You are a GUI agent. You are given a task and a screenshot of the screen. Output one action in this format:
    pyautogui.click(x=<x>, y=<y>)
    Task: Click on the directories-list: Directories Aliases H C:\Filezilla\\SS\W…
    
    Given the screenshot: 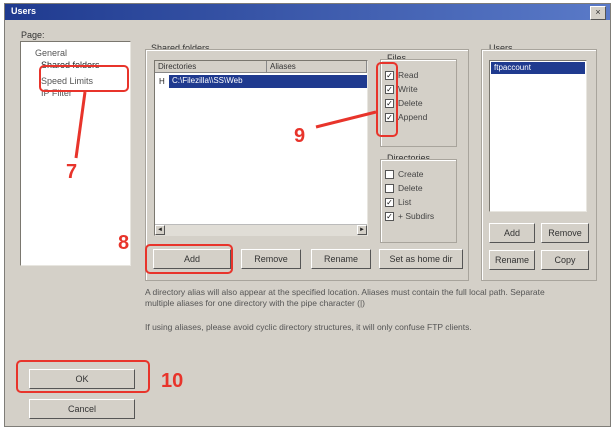 What is the action you would take?
    pyautogui.click(x=261, y=148)
    